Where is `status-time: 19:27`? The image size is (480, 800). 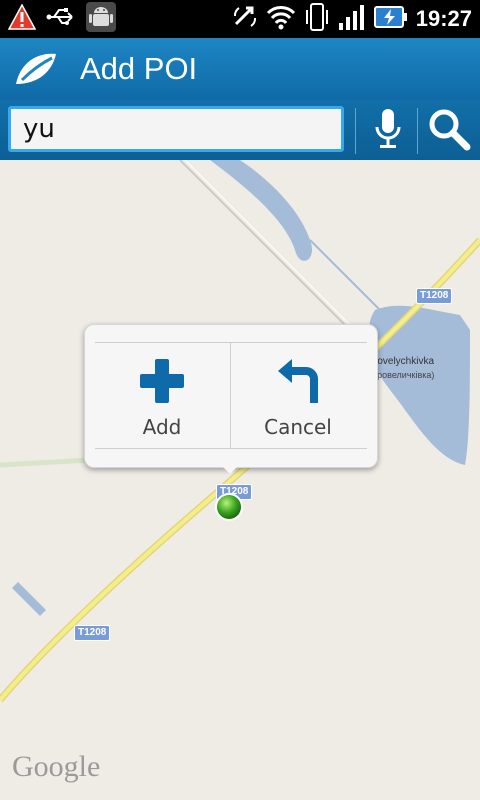
status-time: 19:27 is located at coordinates (443, 18).